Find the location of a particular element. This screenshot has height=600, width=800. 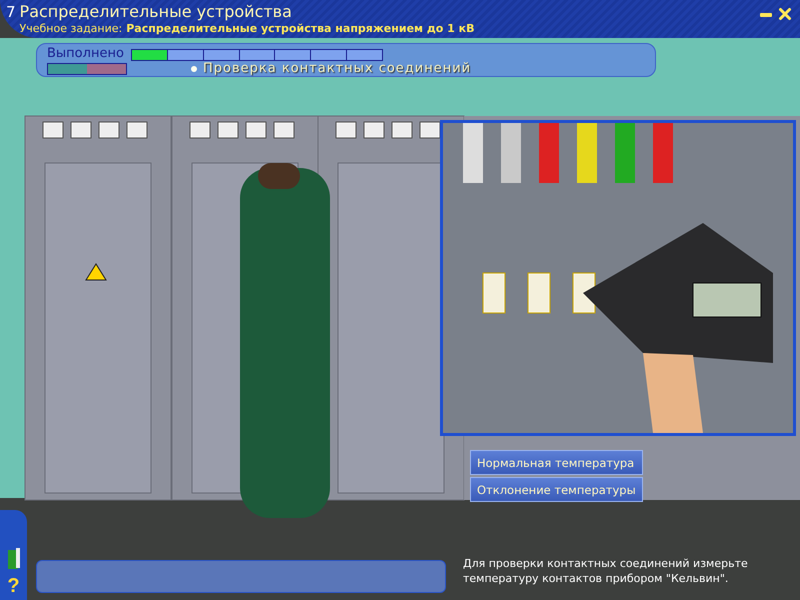

task-label: Учебное задание: is located at coordinates (71, 29).